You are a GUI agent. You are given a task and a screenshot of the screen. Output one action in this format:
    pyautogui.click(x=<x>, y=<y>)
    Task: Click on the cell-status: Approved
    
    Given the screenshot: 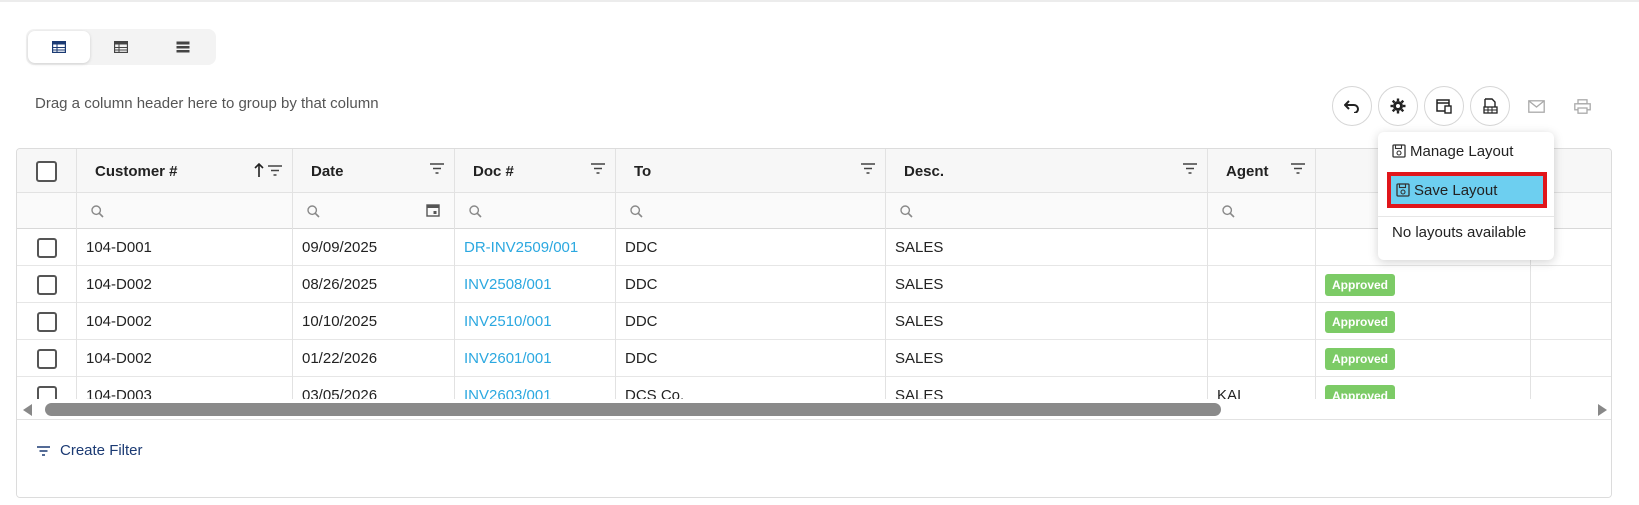 What is the action you would take?
    pyautogui.click(x=1423, y=284)
    